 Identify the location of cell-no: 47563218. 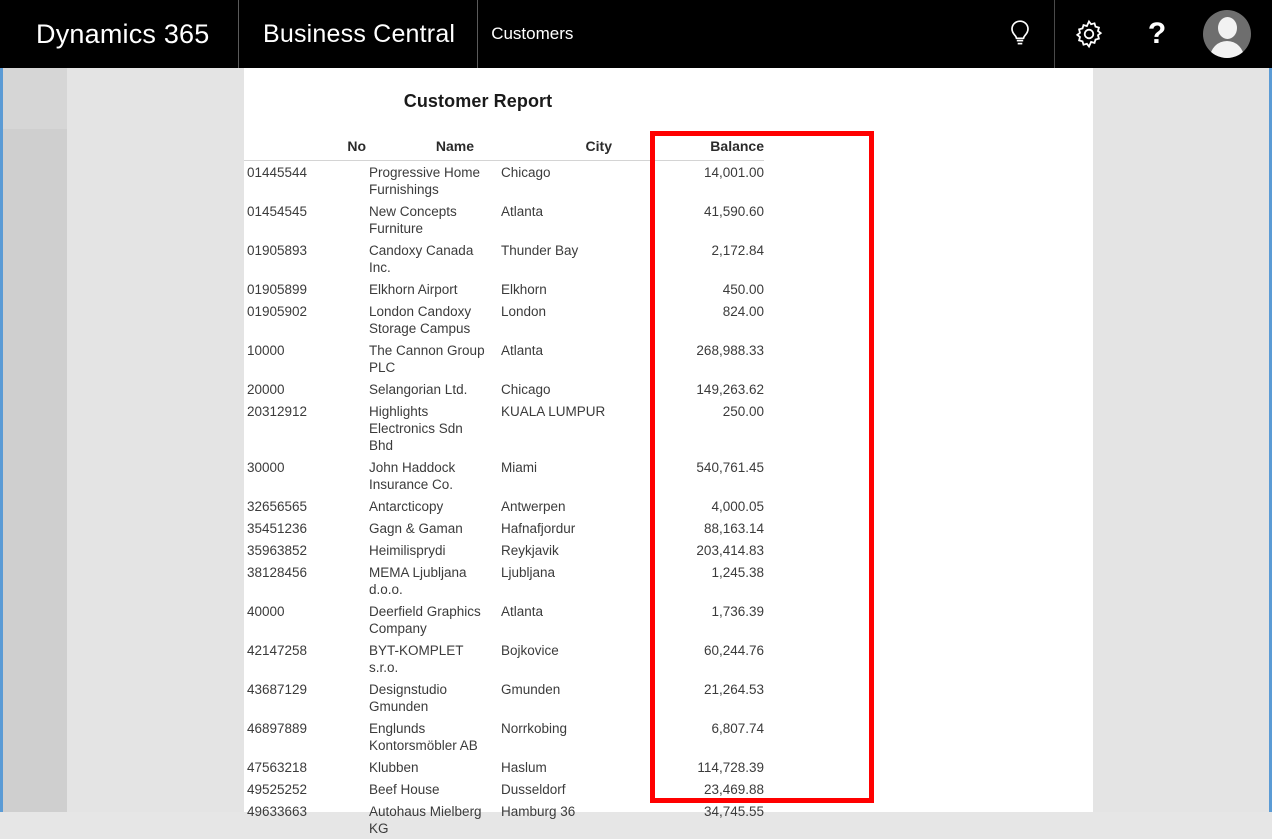
(305, 767).